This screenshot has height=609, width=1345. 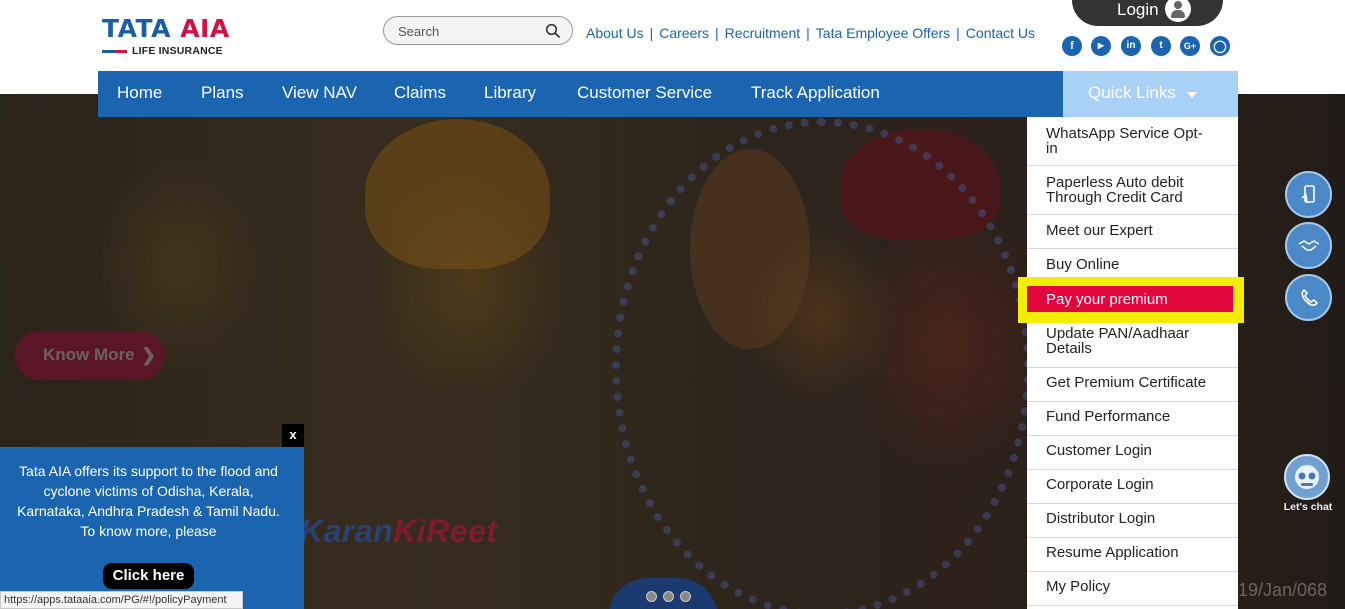 I want to click on quick-links-toggle: Quick Links, so click(x=1150, y=94).